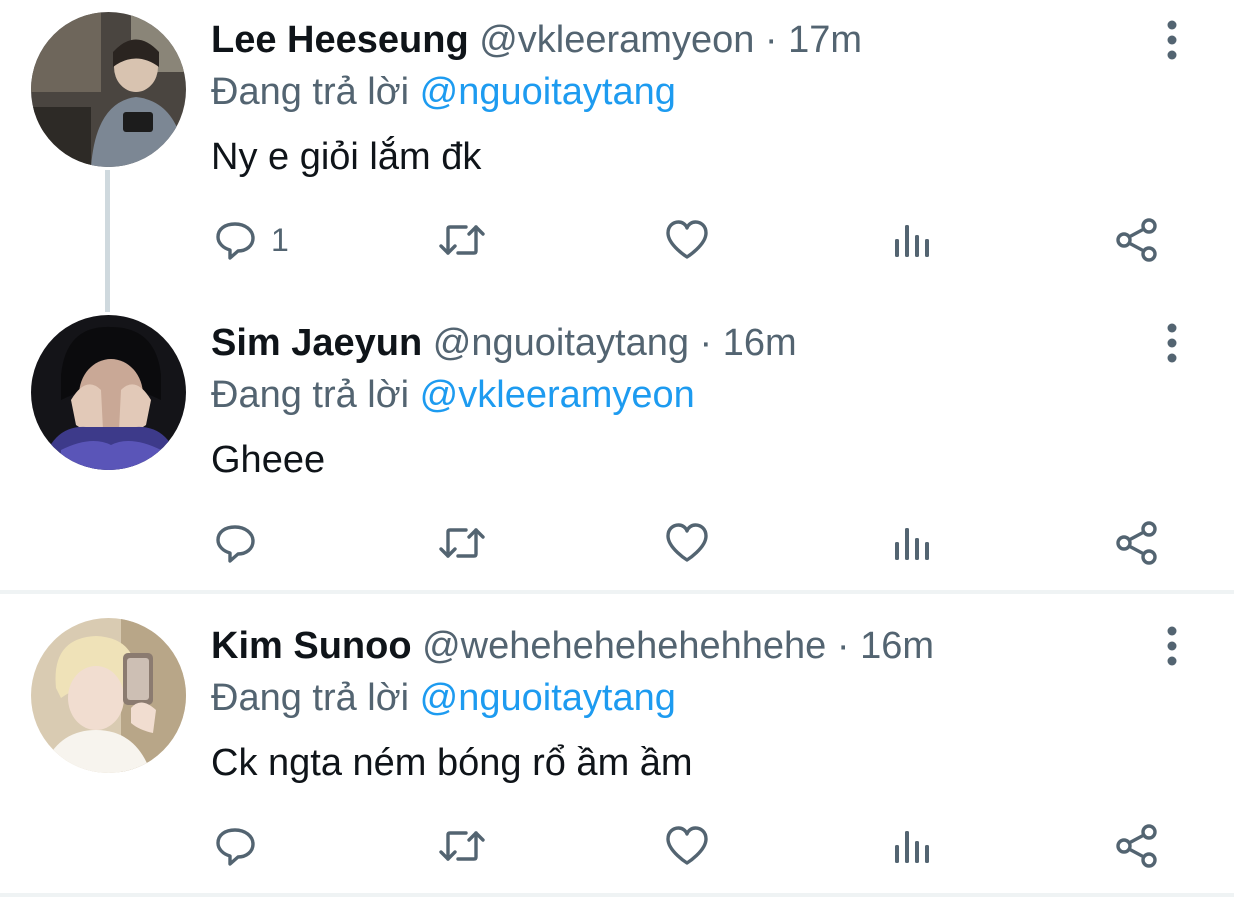 The width and height of the screenshot is (1234, 900). I want to click on tweet-header: Lee Heeseung @vkleeramyeon · 17m, so click(536, 40).